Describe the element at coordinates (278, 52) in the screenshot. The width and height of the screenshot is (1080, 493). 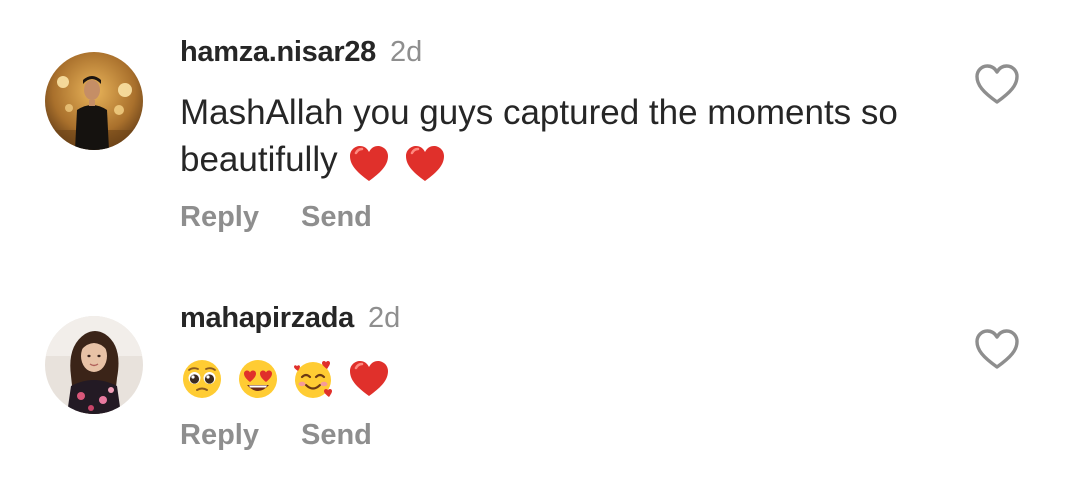
I see `username: hamza.nisar28` at that location.